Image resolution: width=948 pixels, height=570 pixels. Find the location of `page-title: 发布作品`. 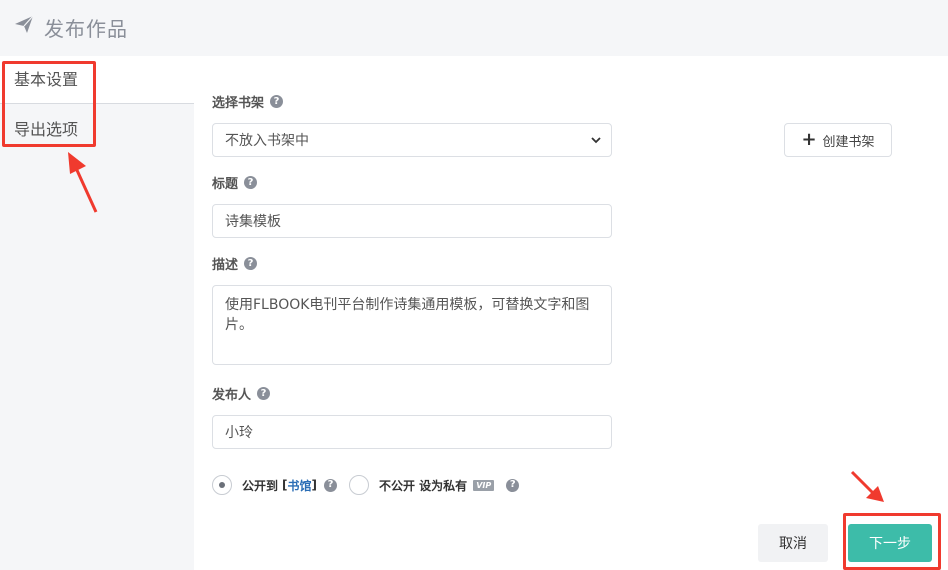

page-title: 发布作品 is located at coordinates (86, 29).